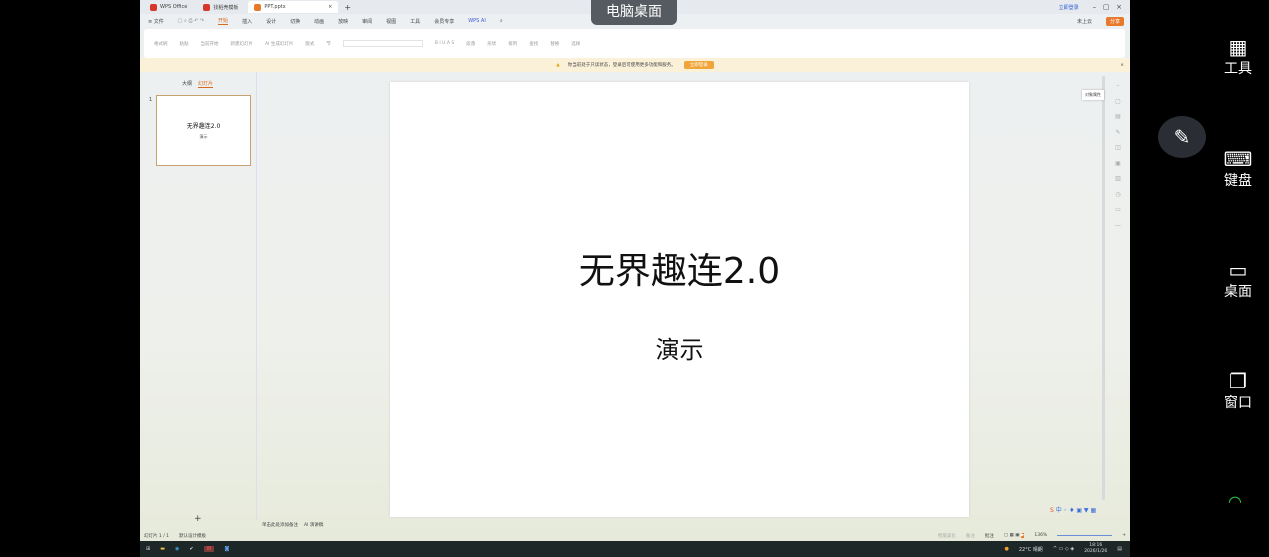 The width and height of the screenshot is (1269, 557). Describe the element at coordinates (242, 44) in the screenshot. I see `new-slide-button: 新建幻灯片` at that location.